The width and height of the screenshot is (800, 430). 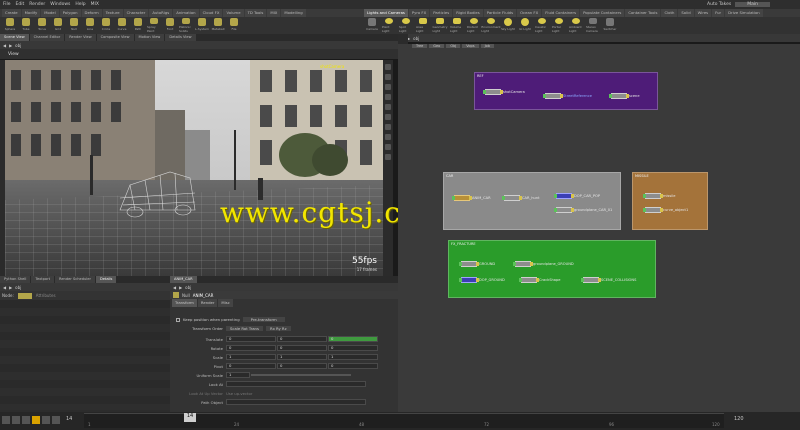 What do you see at coordinates (188, 287) in the screenshot?
I see `param-obj-path: obj` at bounding box center [188, 287].